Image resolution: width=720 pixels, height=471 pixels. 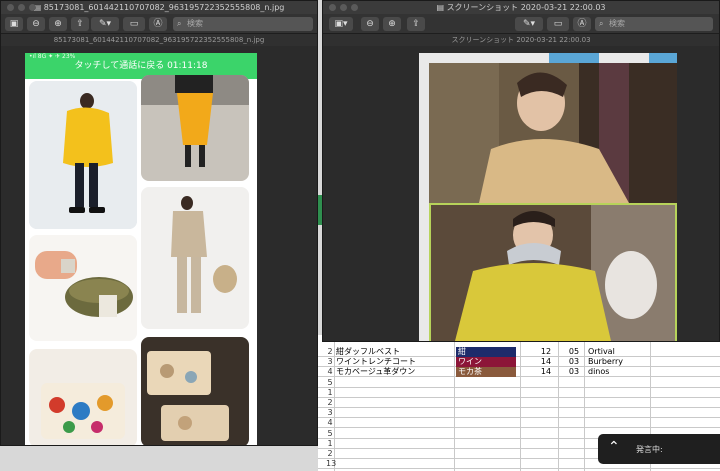 What do you see at coordinates (519, 413) in the screenshot?
I see `spreadsheet-row: 3` at bounding box center [519, 413].